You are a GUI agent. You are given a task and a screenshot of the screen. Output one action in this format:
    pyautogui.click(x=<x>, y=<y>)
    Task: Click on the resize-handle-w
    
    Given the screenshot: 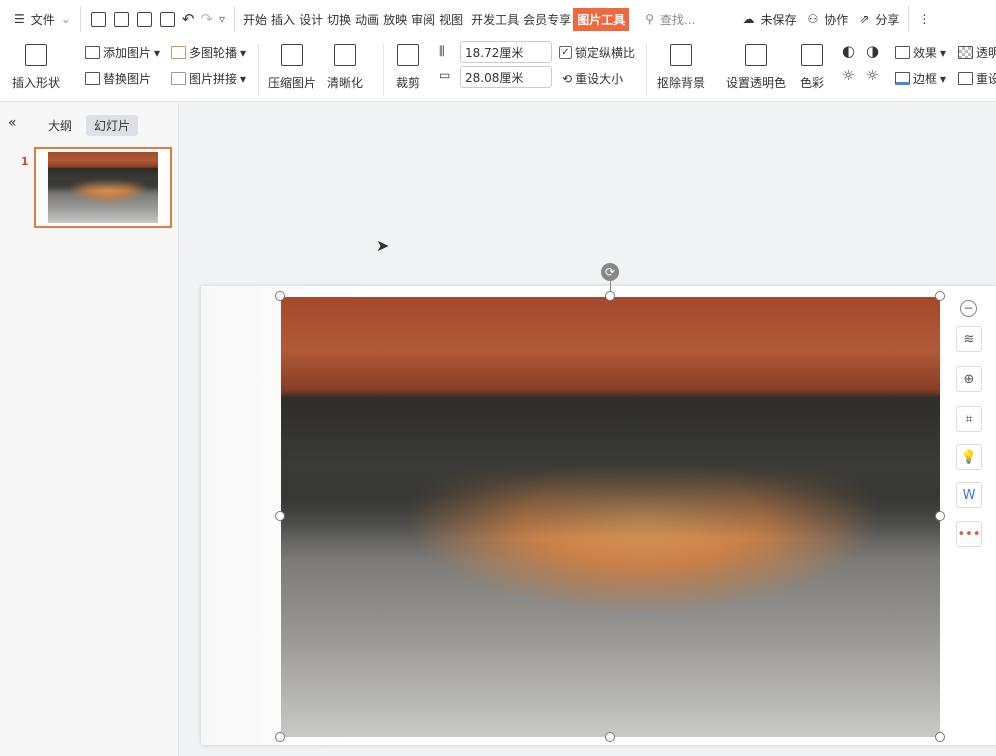 What is the action you would take?
    pyautogui.click(x=280, y=516)
    